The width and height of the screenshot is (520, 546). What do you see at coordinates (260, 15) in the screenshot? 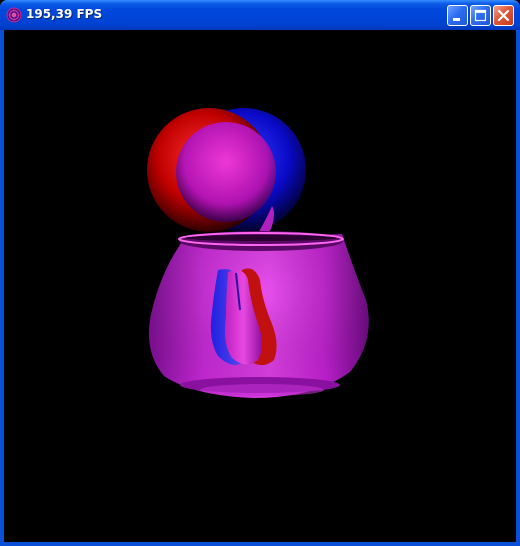
I see `title-bar: 195,39 FPS` at bounding box center [260, 15].